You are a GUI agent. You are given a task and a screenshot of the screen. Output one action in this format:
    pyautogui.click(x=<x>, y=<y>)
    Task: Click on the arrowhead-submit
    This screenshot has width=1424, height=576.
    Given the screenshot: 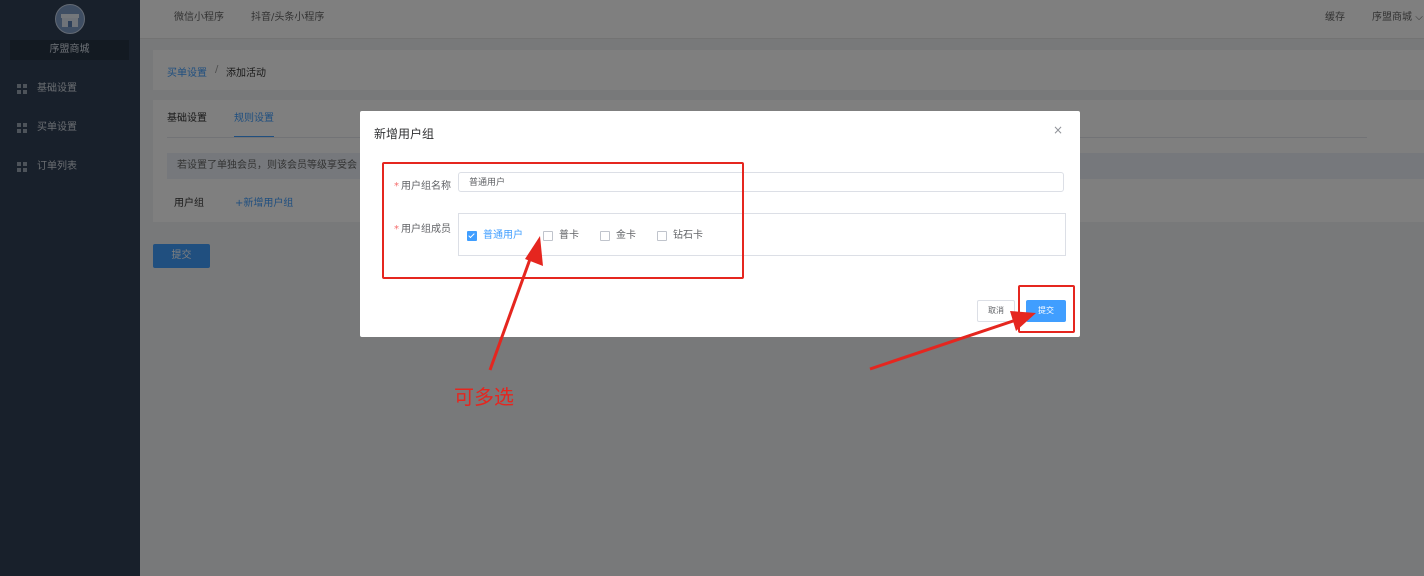 What is the action you would take?
    pyautogui.click(x=1023, y=321)
    